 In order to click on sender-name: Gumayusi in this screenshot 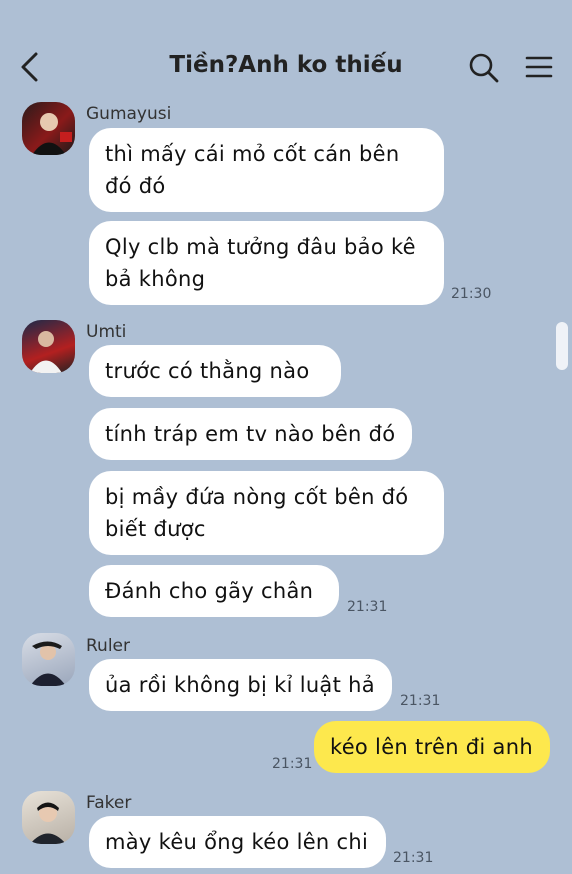, I will do `click(129, 114)`.